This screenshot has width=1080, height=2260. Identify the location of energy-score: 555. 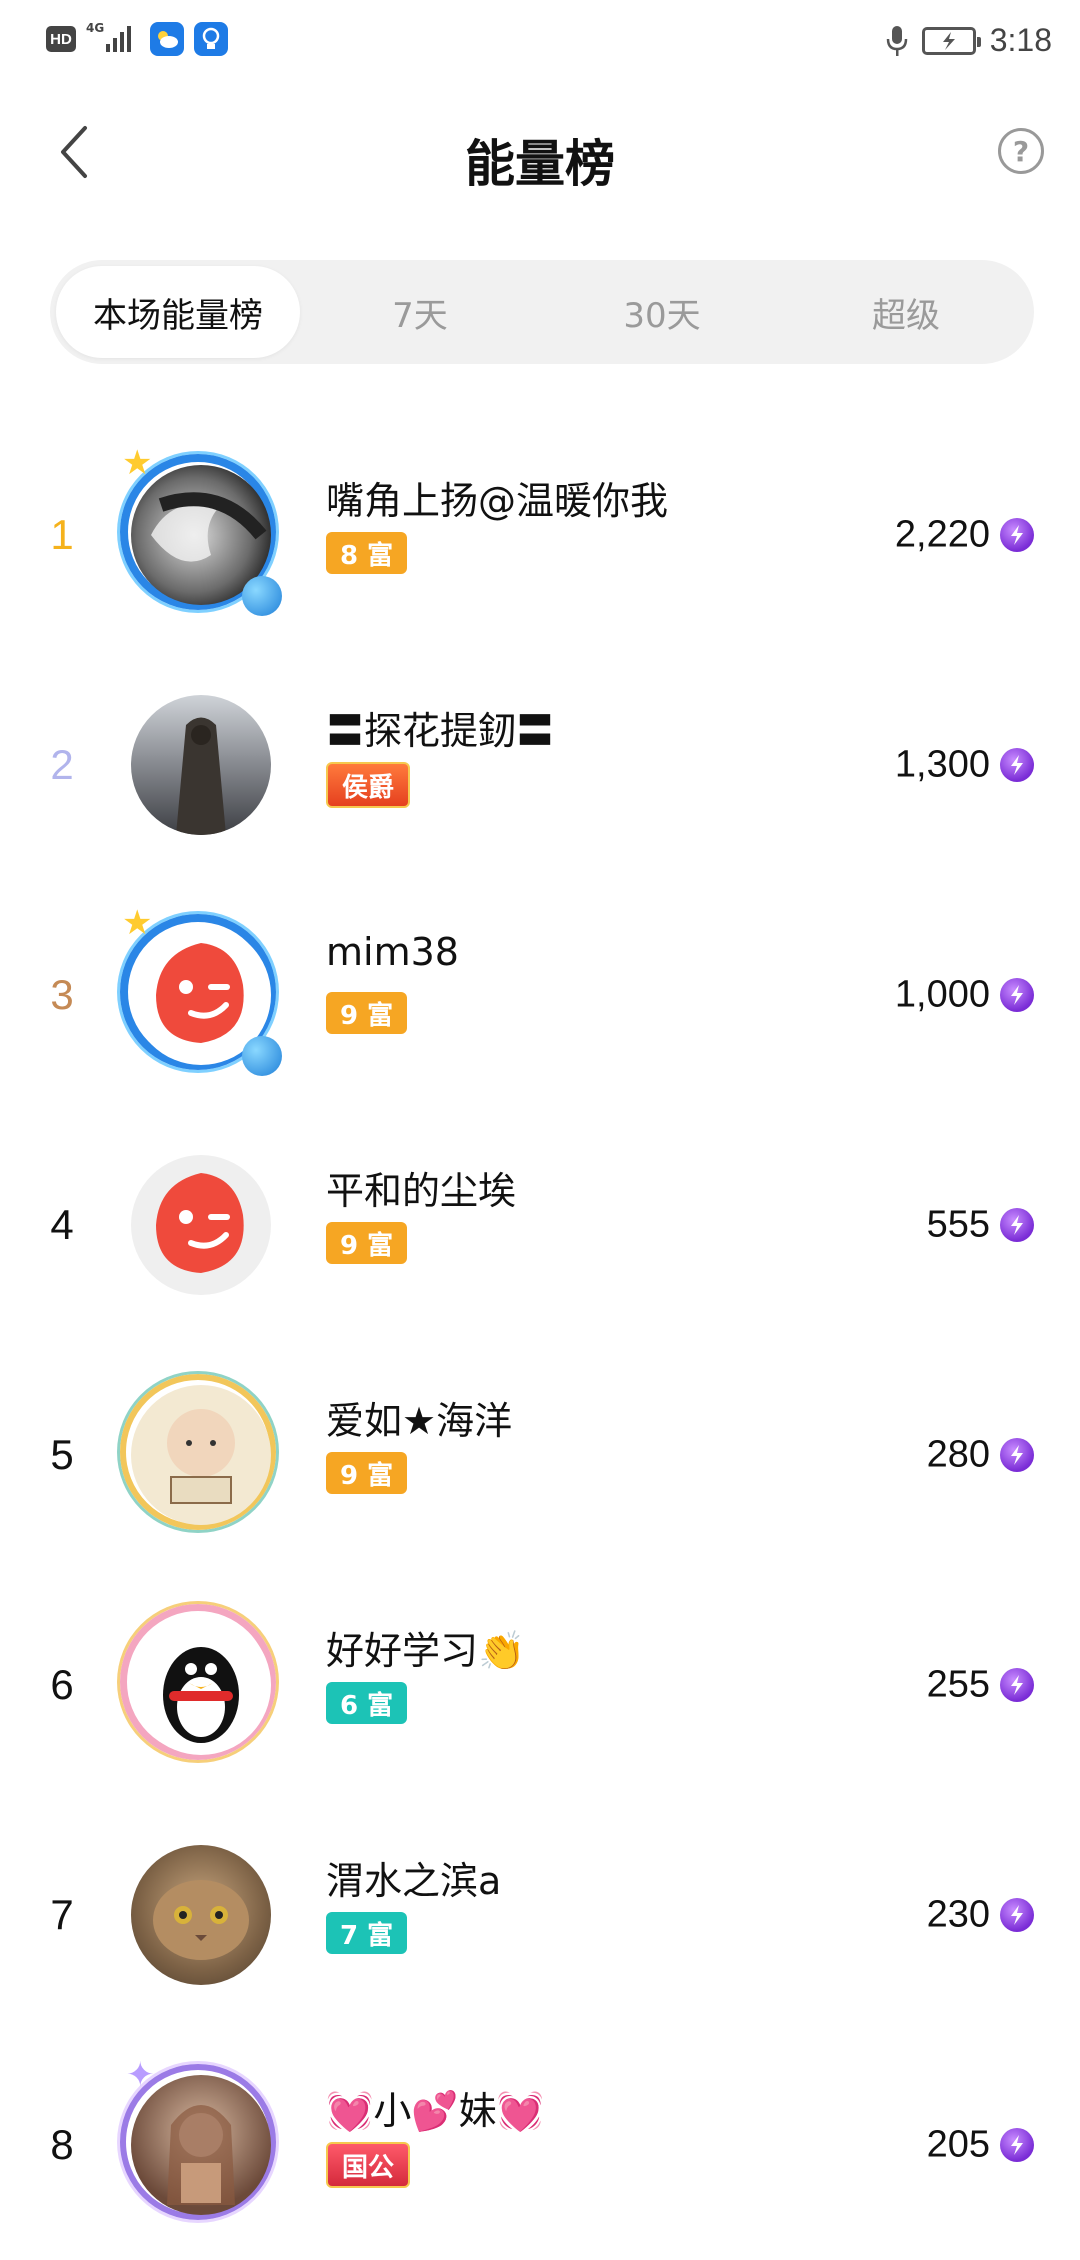
(958, 1224).